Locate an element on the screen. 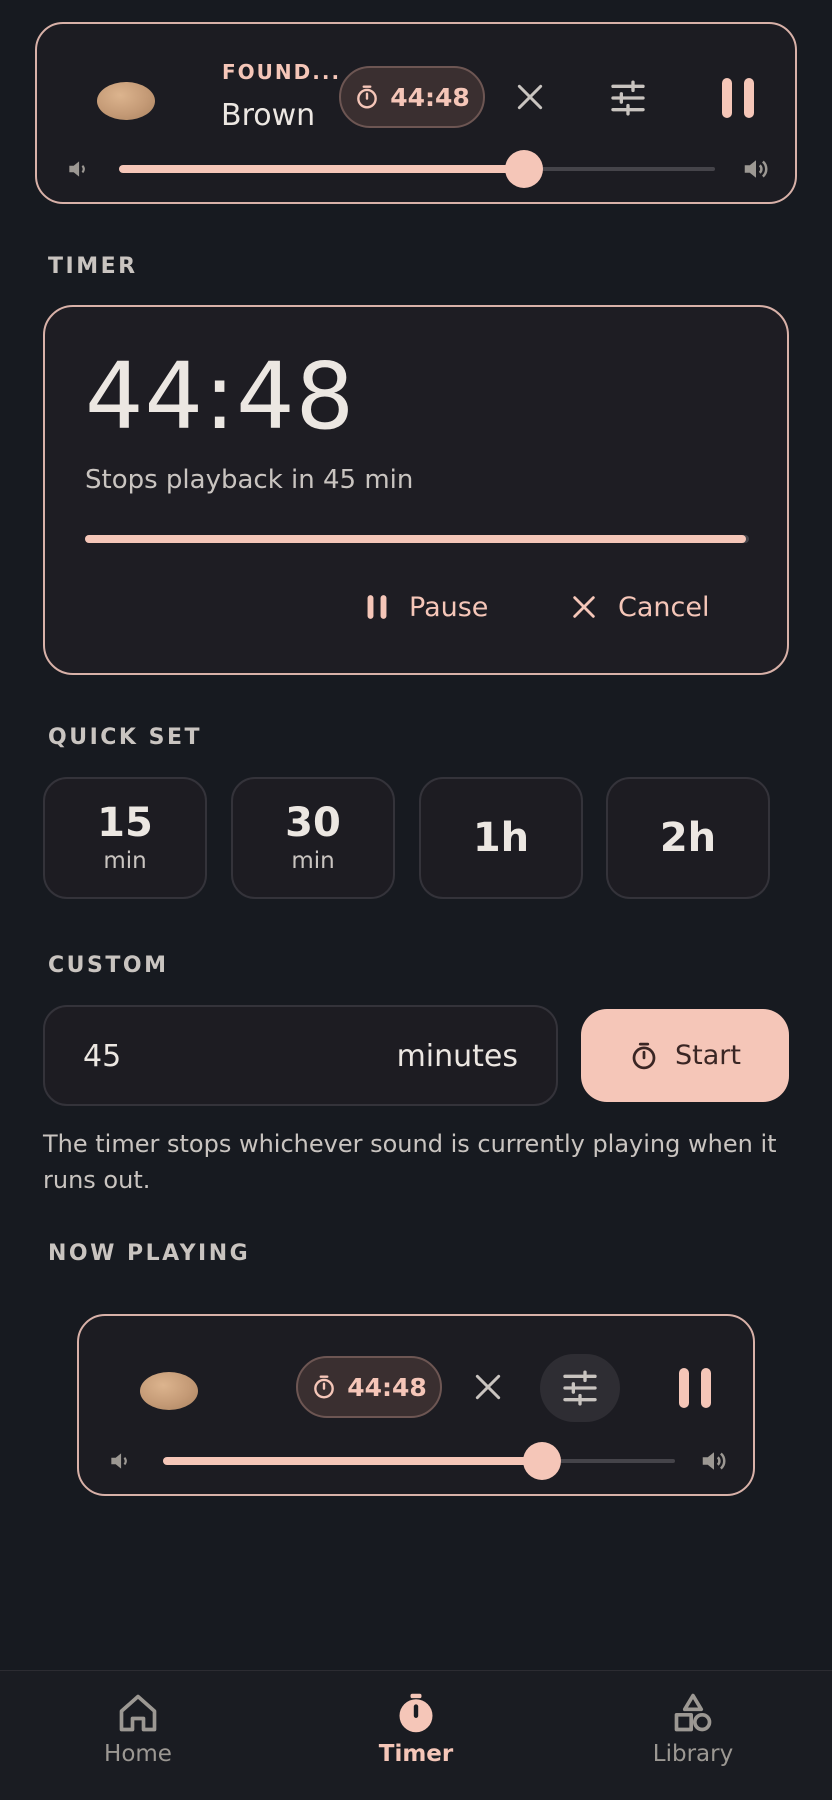  quick-set-30-min: 30 min is located at coordinates (313, 838).